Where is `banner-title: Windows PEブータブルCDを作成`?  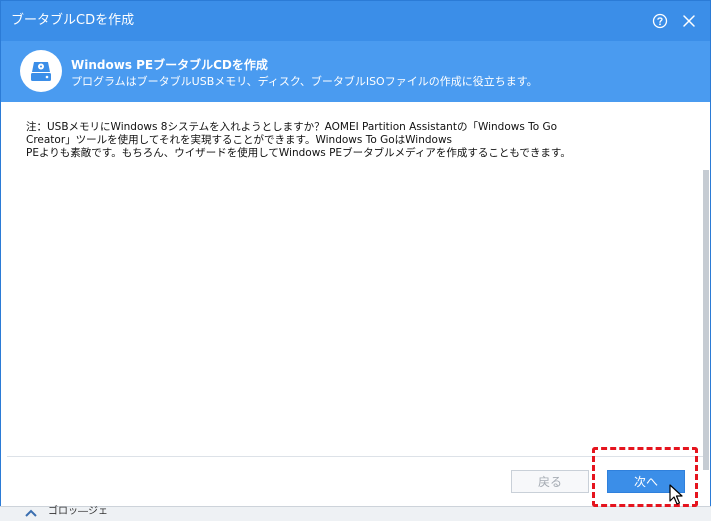 banner-title: Windows PEブータブルCDを作成 is located at coordinates (169, 65).